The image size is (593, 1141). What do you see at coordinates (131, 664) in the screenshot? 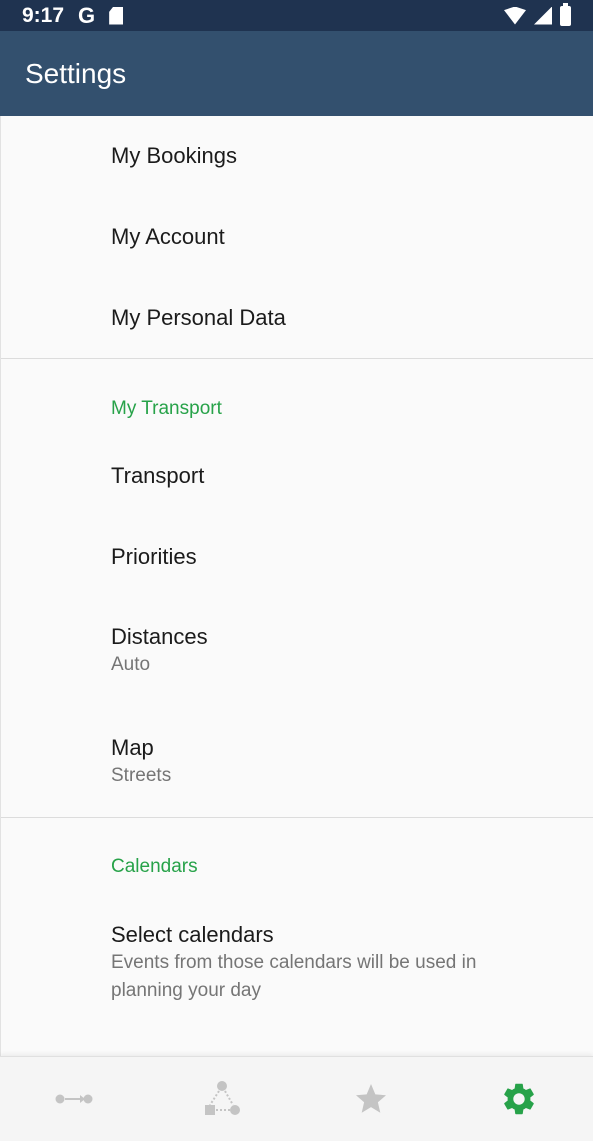
I see `distances-value: Auto` at bounding box center [131, 664].